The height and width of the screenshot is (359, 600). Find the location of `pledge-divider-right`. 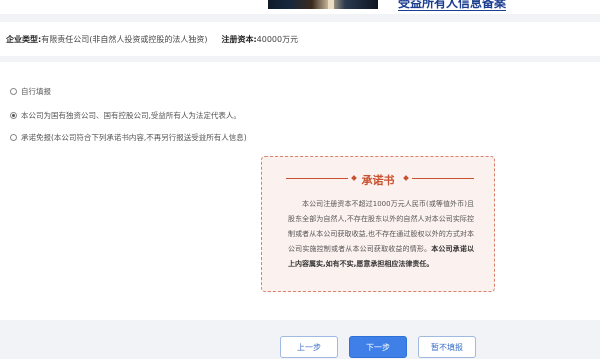

pledge-divider-right is located at coordinates (443, 178).